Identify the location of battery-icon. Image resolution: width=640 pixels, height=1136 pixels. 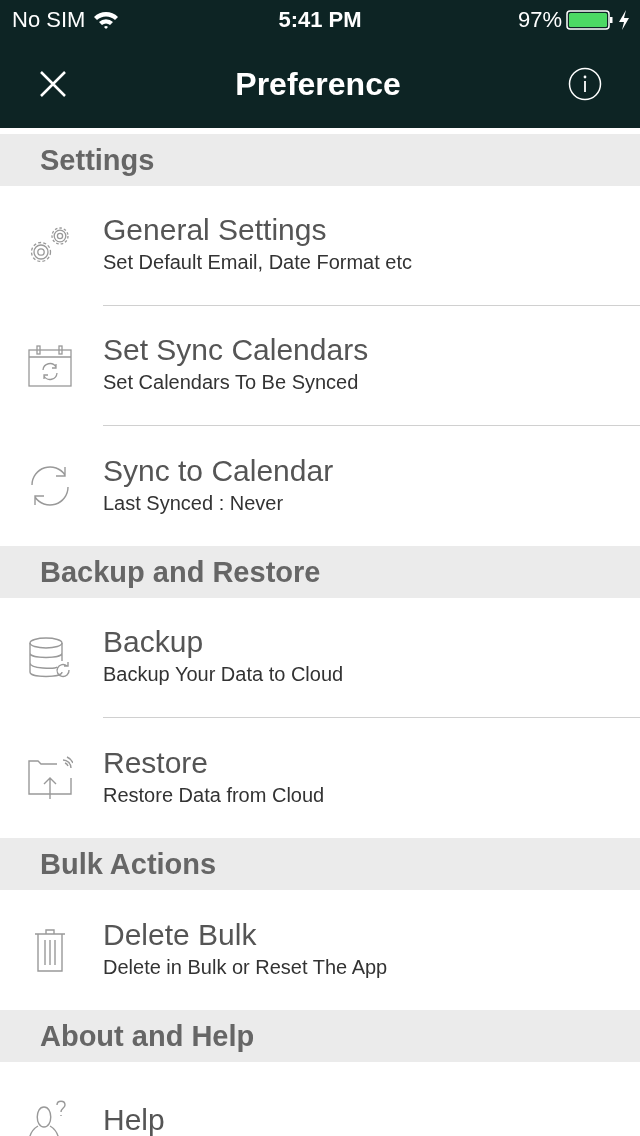
(590, 20).